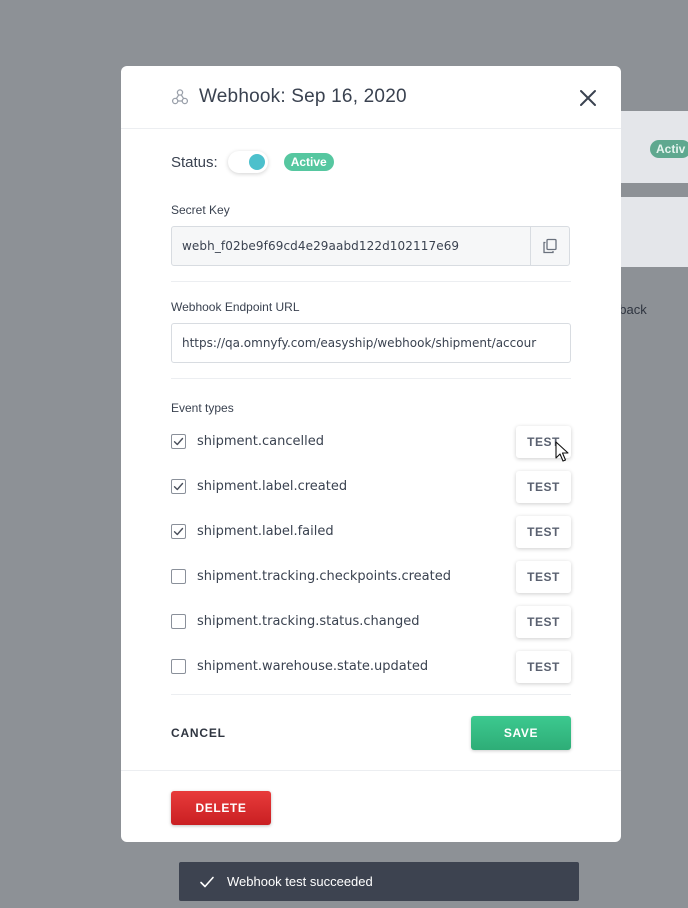  What do you see at coordinates (198, 733) in the screenshot?
I see `cancel-button: CANCEL` at bounding box center [198, 733].